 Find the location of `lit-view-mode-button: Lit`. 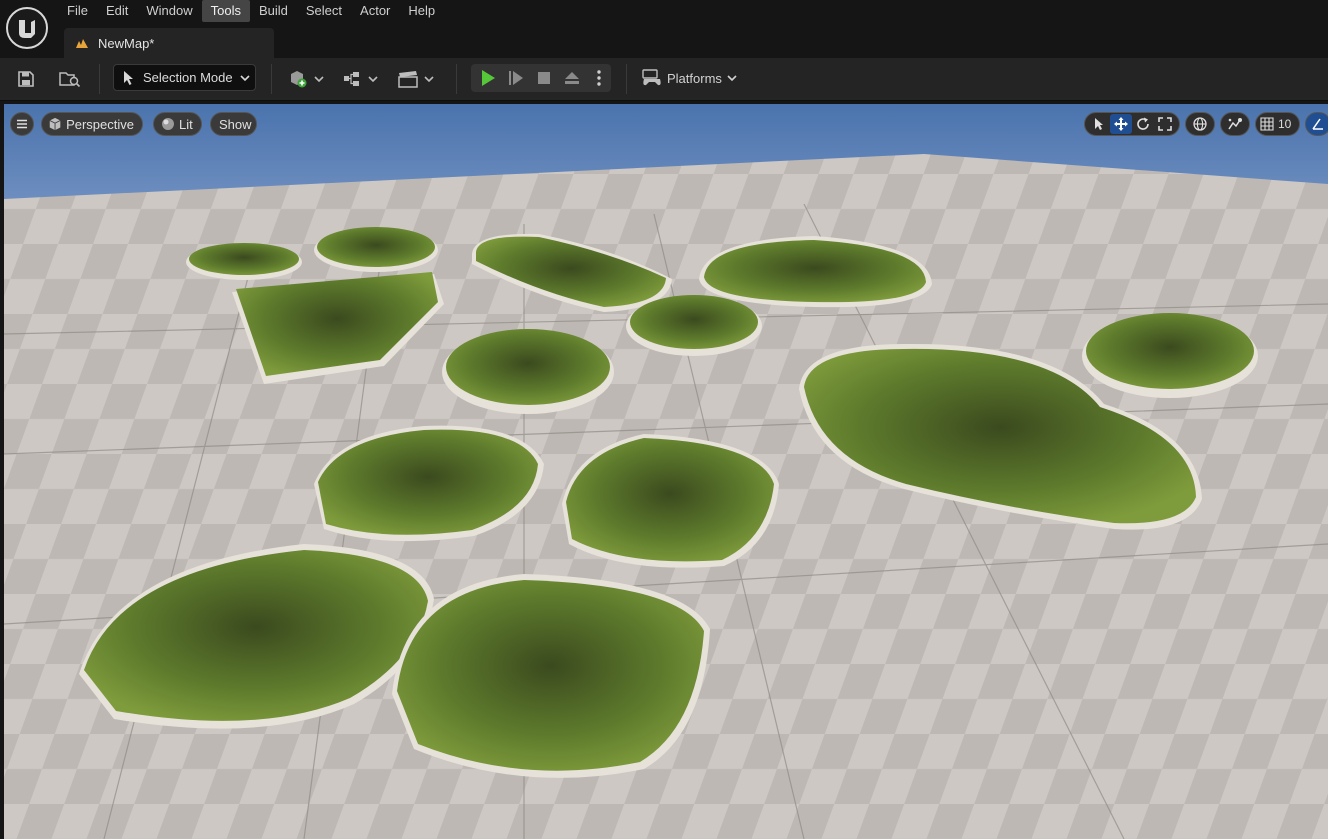

lit-view-mode-button: Lit is located at coordinates (177, 124).